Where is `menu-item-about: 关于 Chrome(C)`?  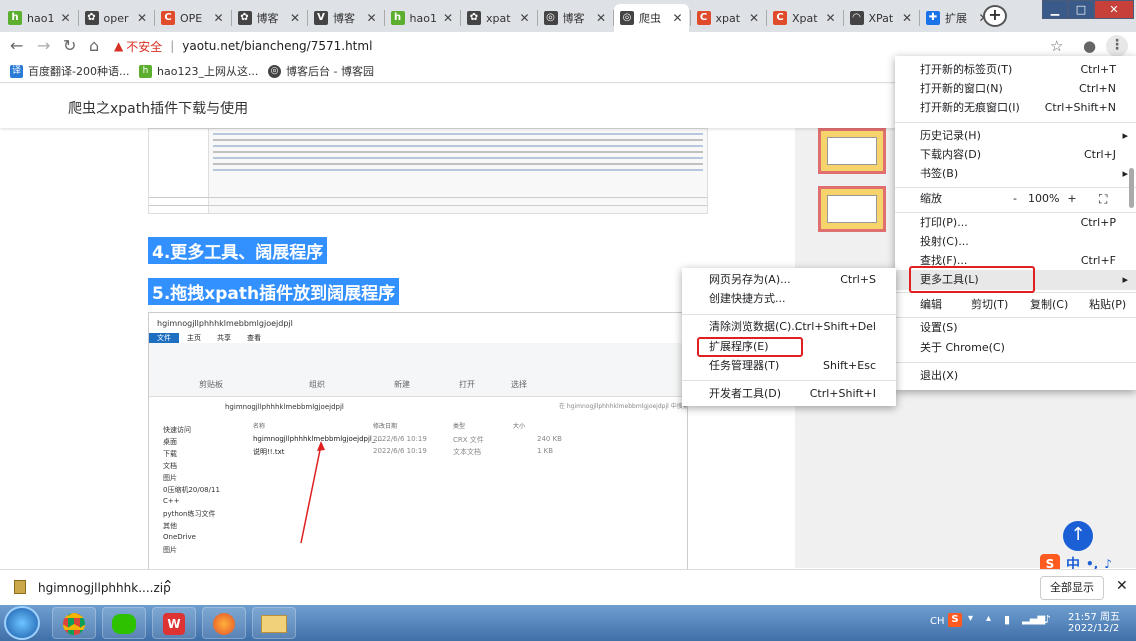
menu-item-about: 关于 Chrome(C) is located at coordinates (1015, 348).